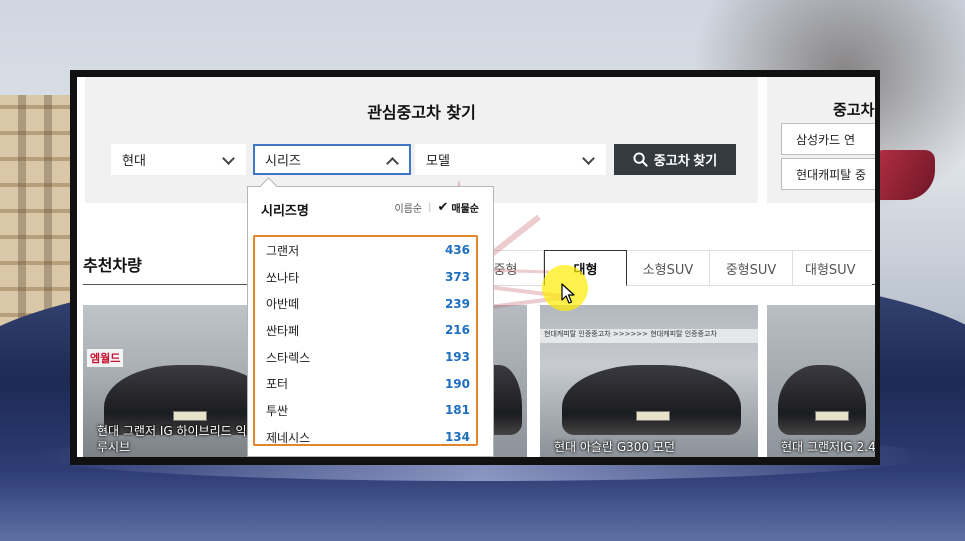  I want to click on car-card-caption: 현대 그랜저 IG 하이브리드 익스클 루시브, so click(183, 439).